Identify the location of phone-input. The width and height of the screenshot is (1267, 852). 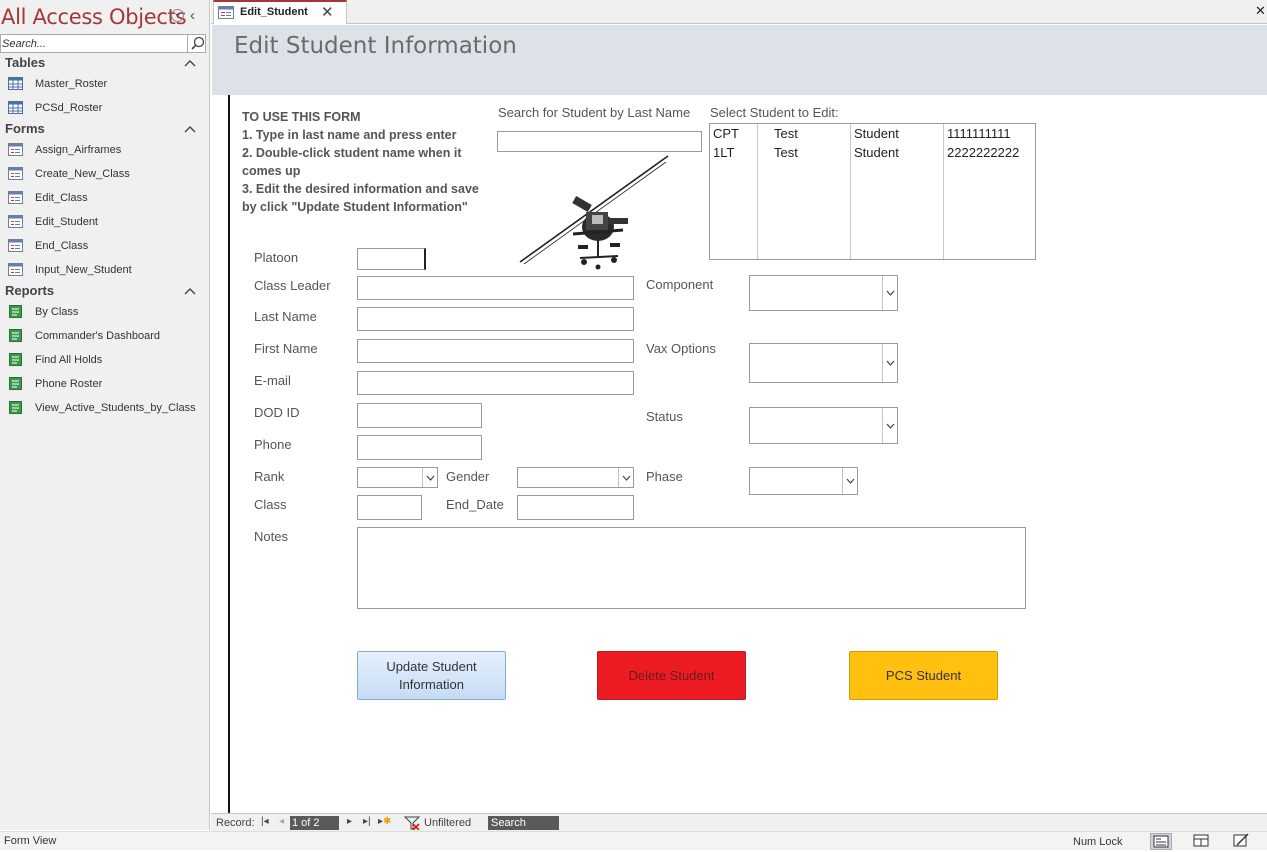
(419, 447).